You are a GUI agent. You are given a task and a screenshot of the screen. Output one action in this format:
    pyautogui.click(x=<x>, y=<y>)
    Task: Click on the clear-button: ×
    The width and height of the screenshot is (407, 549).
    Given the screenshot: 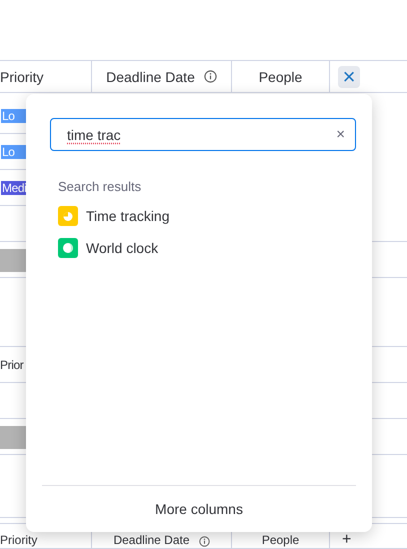 What is the action you would take?
    pyautogui.click(x=340, y=134)
    